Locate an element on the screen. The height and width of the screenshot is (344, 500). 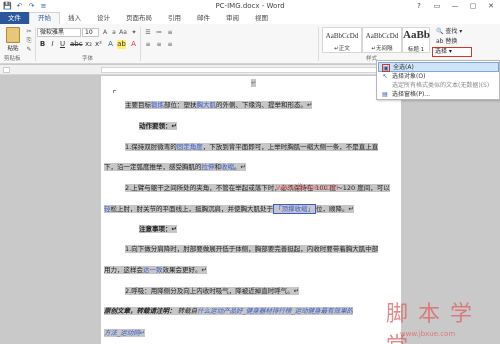
text-effects-icon: A is located at coordinates (110, 44).